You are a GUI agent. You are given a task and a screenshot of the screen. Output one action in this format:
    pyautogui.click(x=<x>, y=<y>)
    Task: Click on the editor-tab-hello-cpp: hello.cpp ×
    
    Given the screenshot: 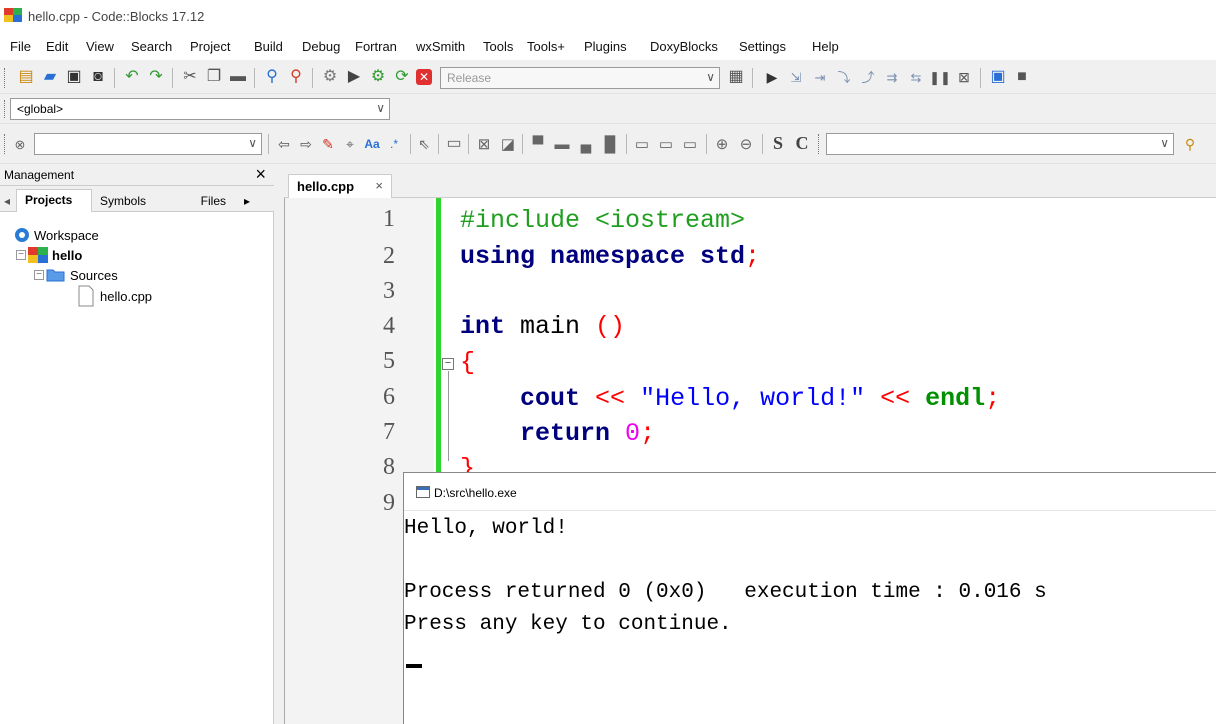 What is the action you would take?
    pyautogui.click(x=340, y=186)
    